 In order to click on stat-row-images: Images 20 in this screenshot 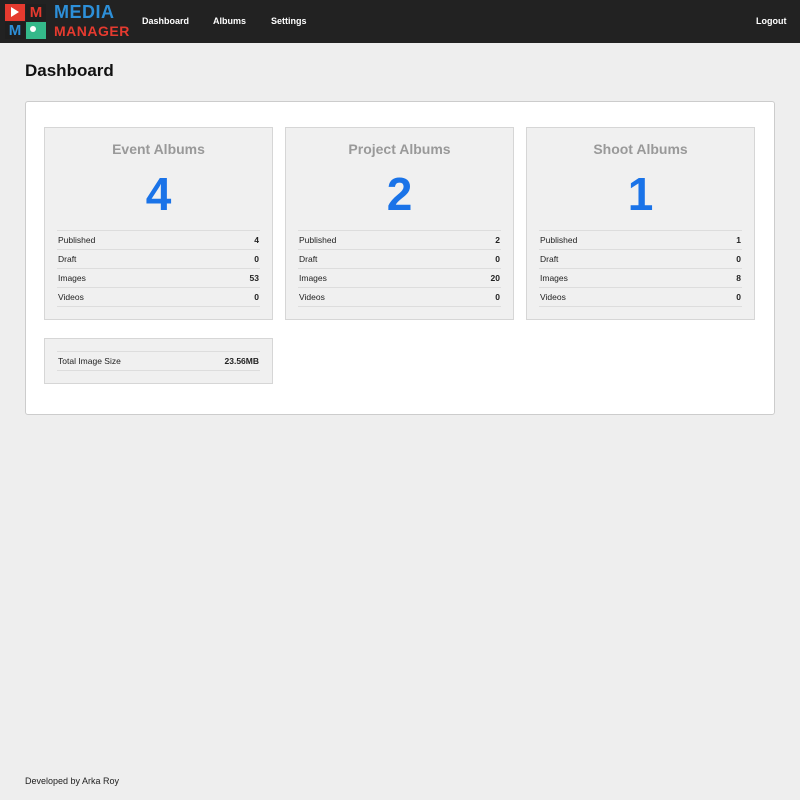, I will do `click(399, 278)`.